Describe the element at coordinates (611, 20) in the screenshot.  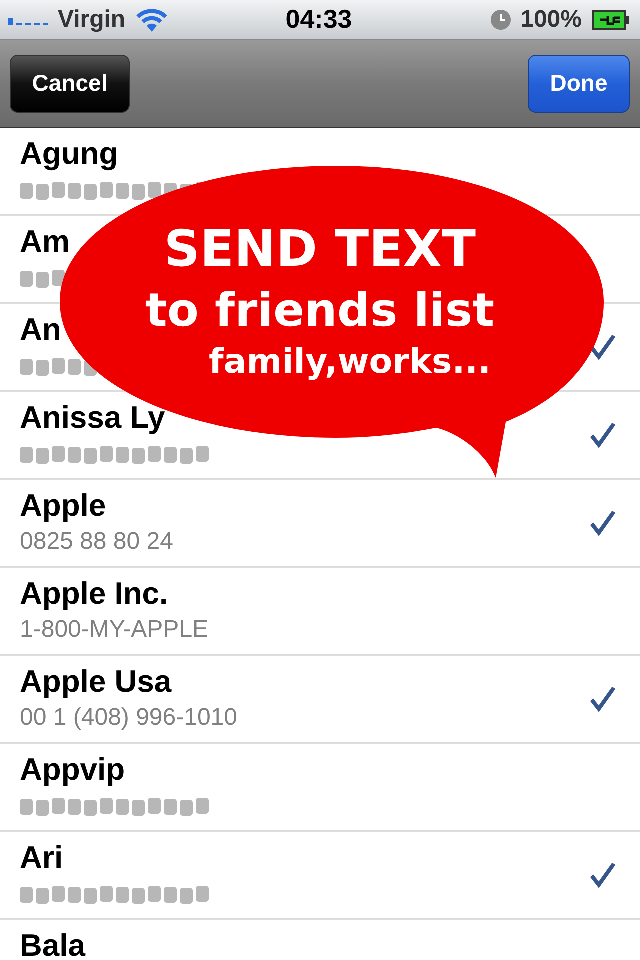
I see `battery-icon` at that location.